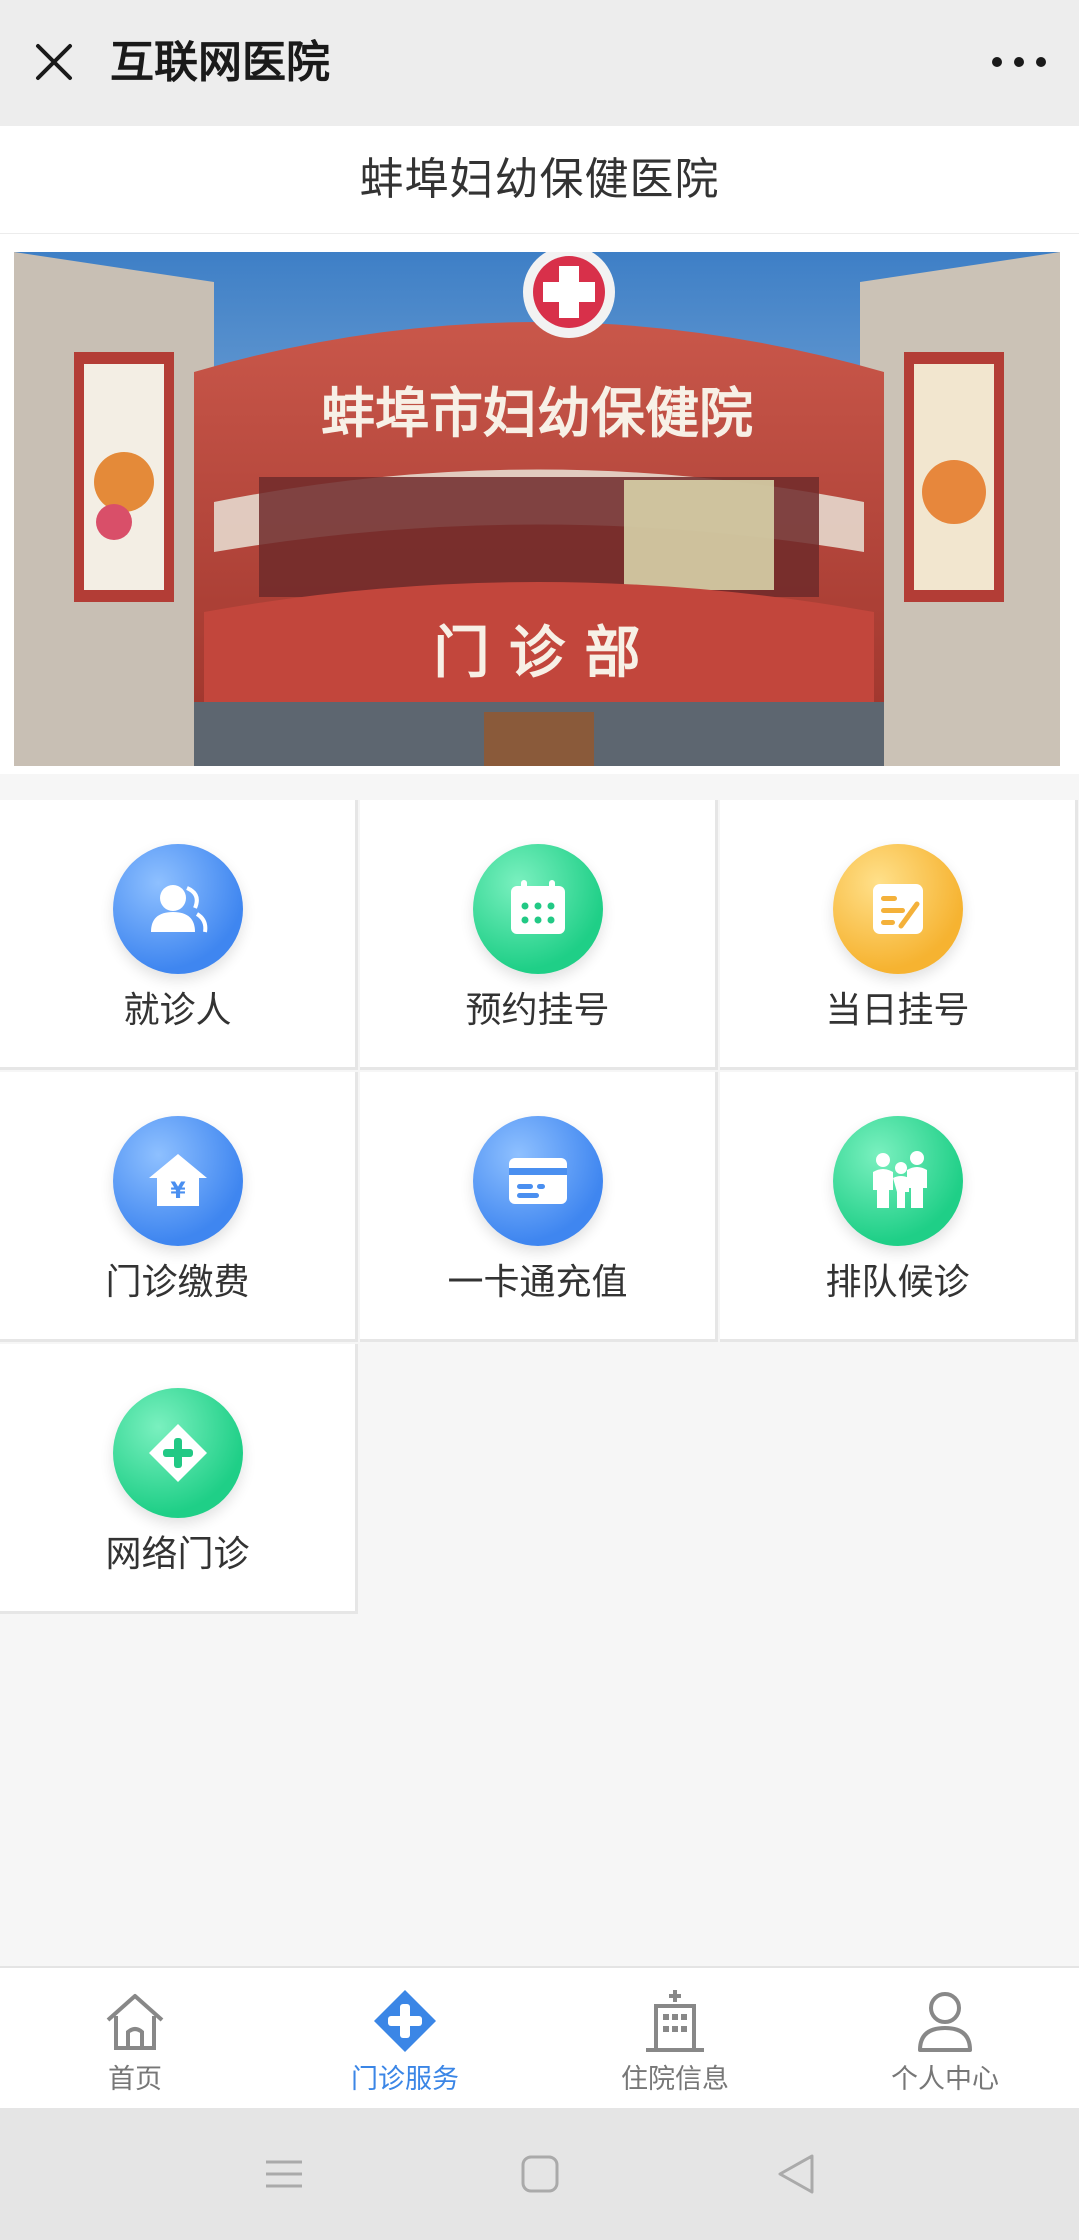 The width and height of the screenshot is (1079, 2240). Describe the element at coordinates (897, 1010) in the screenshot. I see `service-label: 当日挂号` at that location.